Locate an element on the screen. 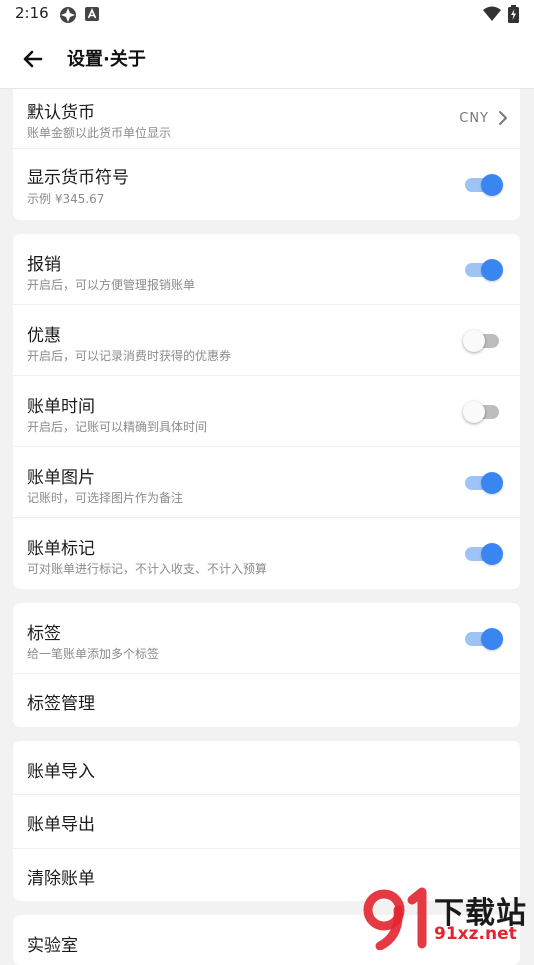 This screenshot has height=965, width=534. bill-import-row: 账单导入 is located at coordinates (266, 767).